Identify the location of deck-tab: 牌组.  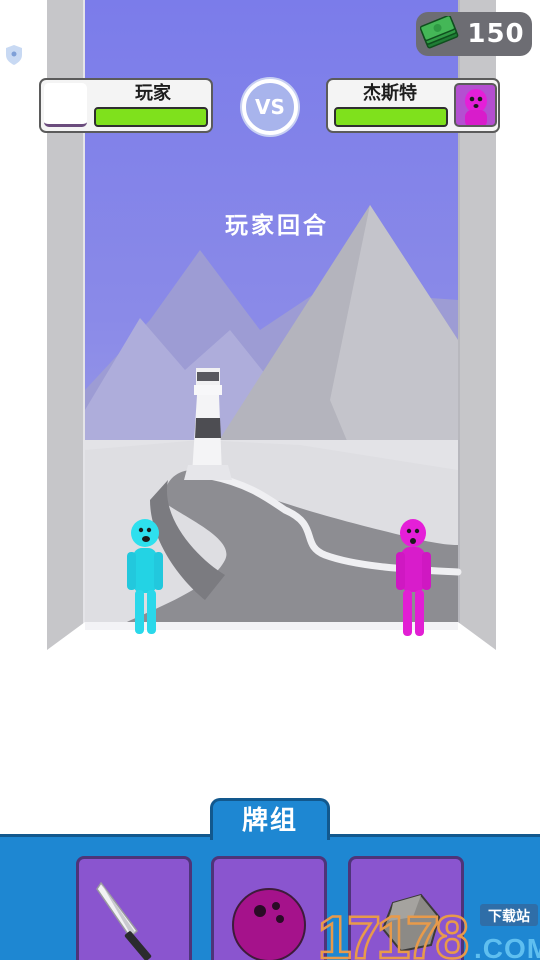
(270, 819).